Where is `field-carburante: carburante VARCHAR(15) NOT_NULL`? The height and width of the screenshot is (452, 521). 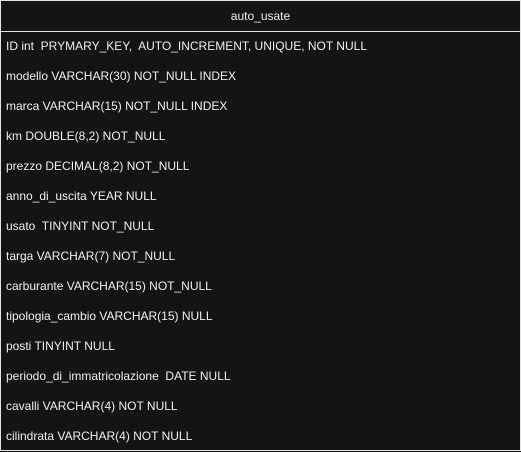
field-carburante: carburante VARCHAR(15) NOT_NULL is located at coordinates (260, 287).